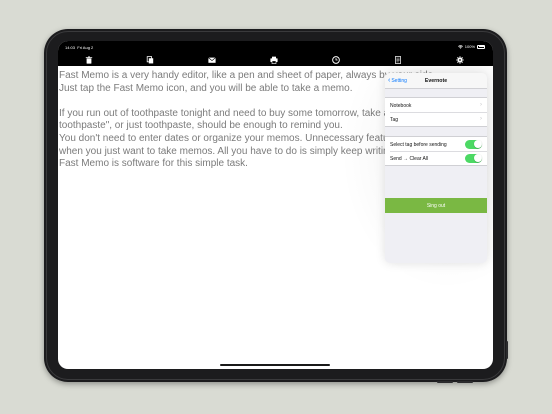 The width and height of the screenshot is (552, 414). What do you see at coordinates (436, 158) in the screenshot?
I see `send-clear-row: Send → Clear All` at bounding box center [436, 158].